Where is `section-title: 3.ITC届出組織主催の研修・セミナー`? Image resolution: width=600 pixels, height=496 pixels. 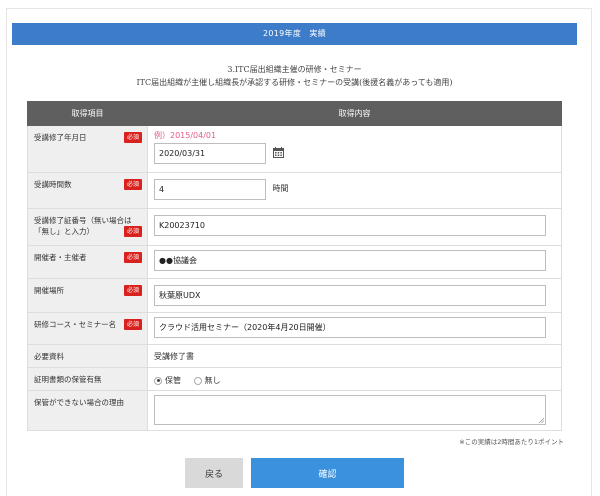 section-title: 3.ITC届出組織主催の研修・セミナー is located at coordinates (294, 69).